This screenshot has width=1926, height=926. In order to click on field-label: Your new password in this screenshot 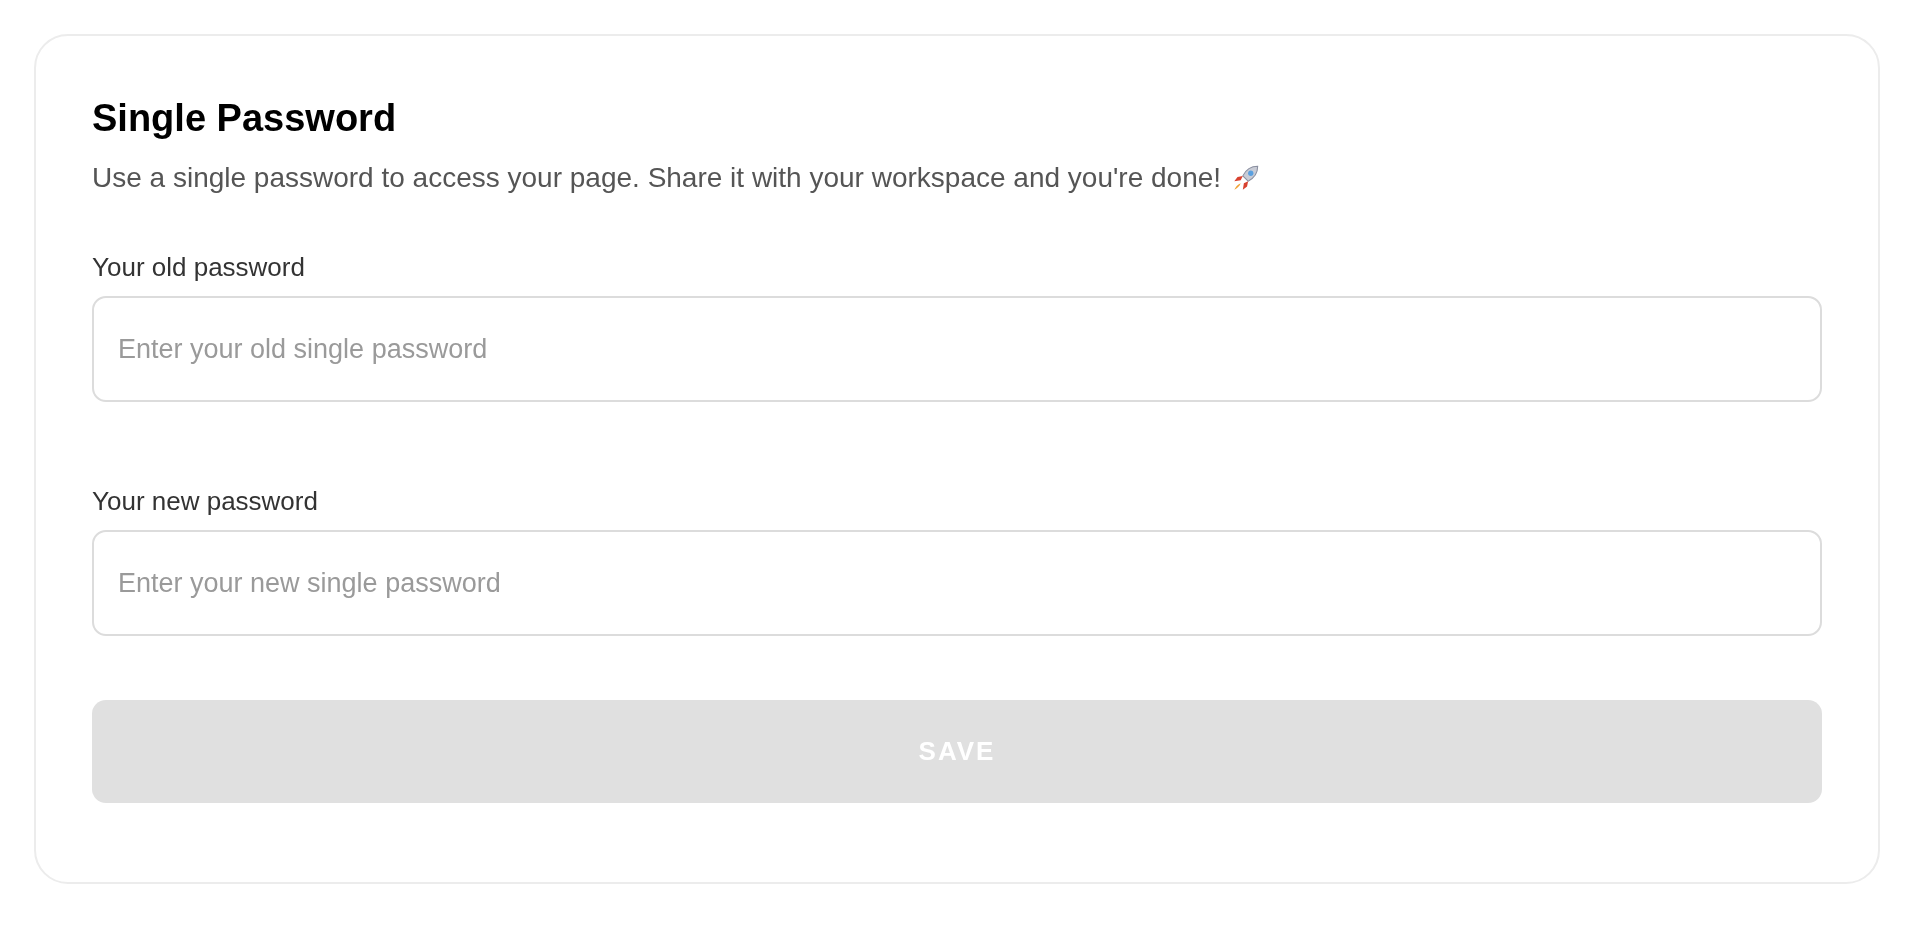, I will do `click(205, 501)`.